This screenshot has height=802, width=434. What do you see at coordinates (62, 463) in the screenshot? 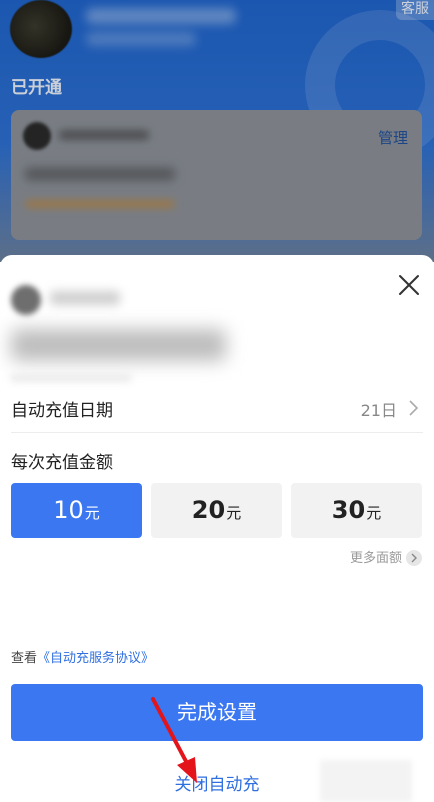
I see `amount-title: 每次充值金额` at bounding box center [62, 463].